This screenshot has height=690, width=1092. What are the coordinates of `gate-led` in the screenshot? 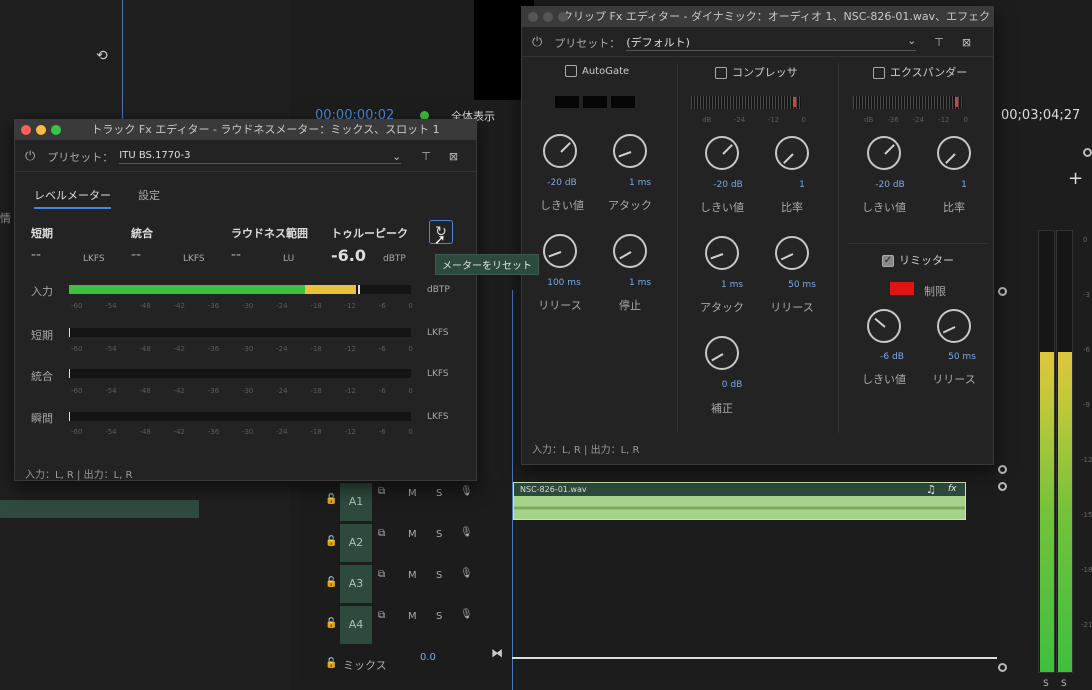 It's located at (595, 102).